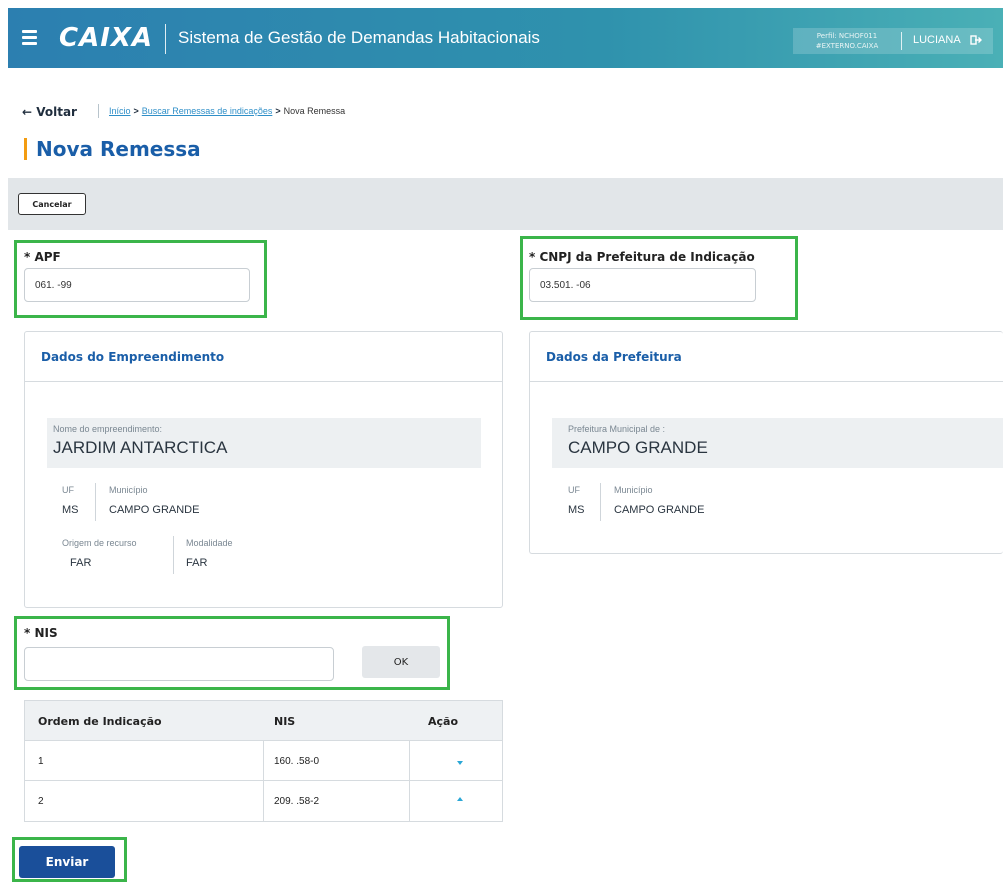 This screenshot has width=1003, height=882. Describe the element at coordinates (98, 111) in the screenshot. I see `breadcrumb-separator` at that location.